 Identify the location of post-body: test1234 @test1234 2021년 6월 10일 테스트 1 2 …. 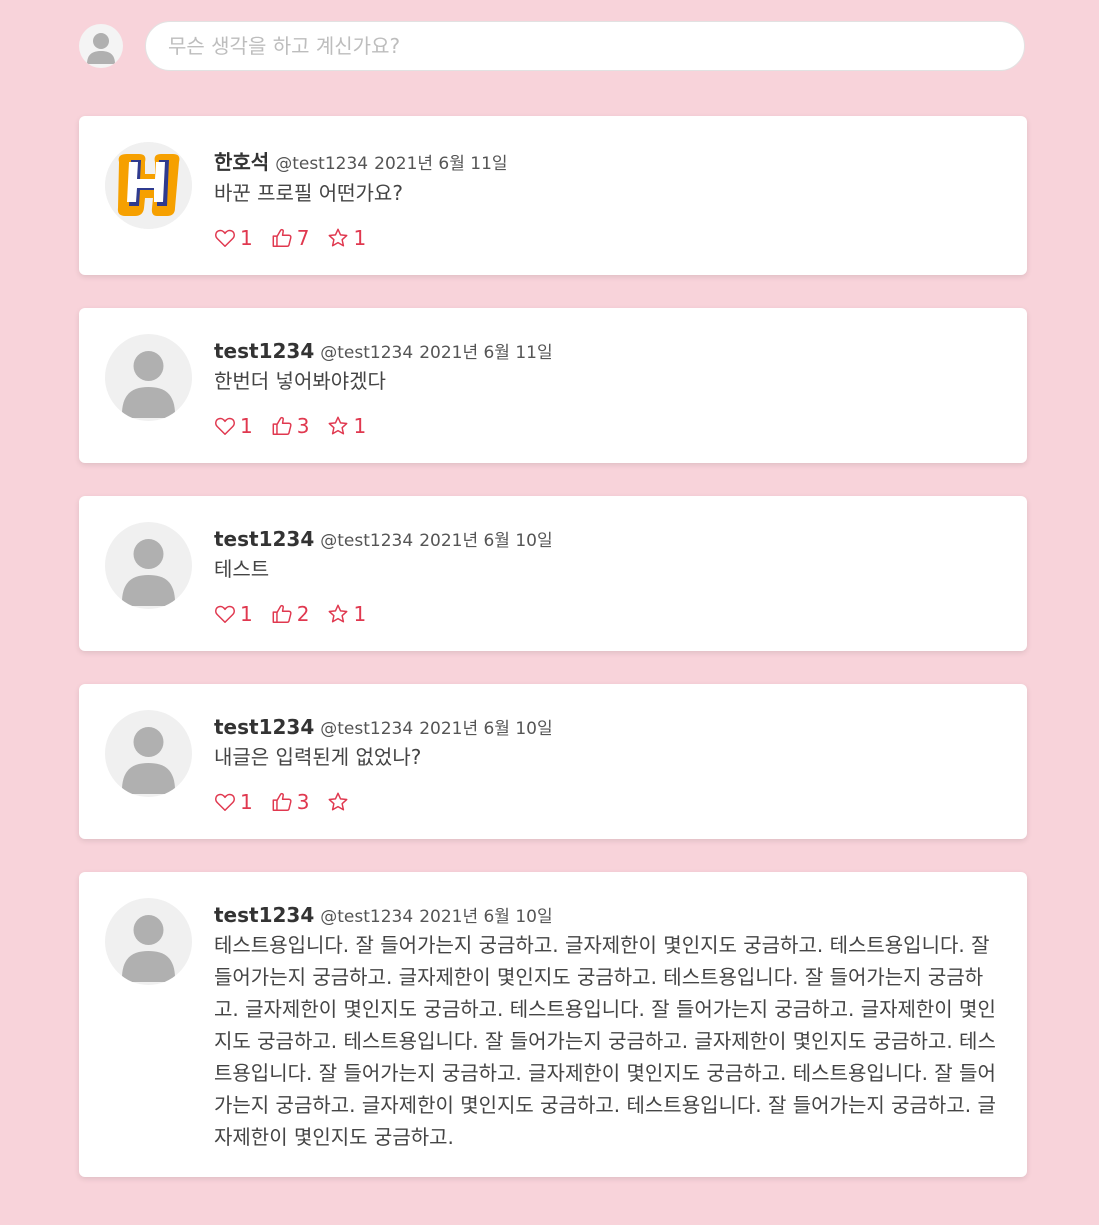
(607, 574).